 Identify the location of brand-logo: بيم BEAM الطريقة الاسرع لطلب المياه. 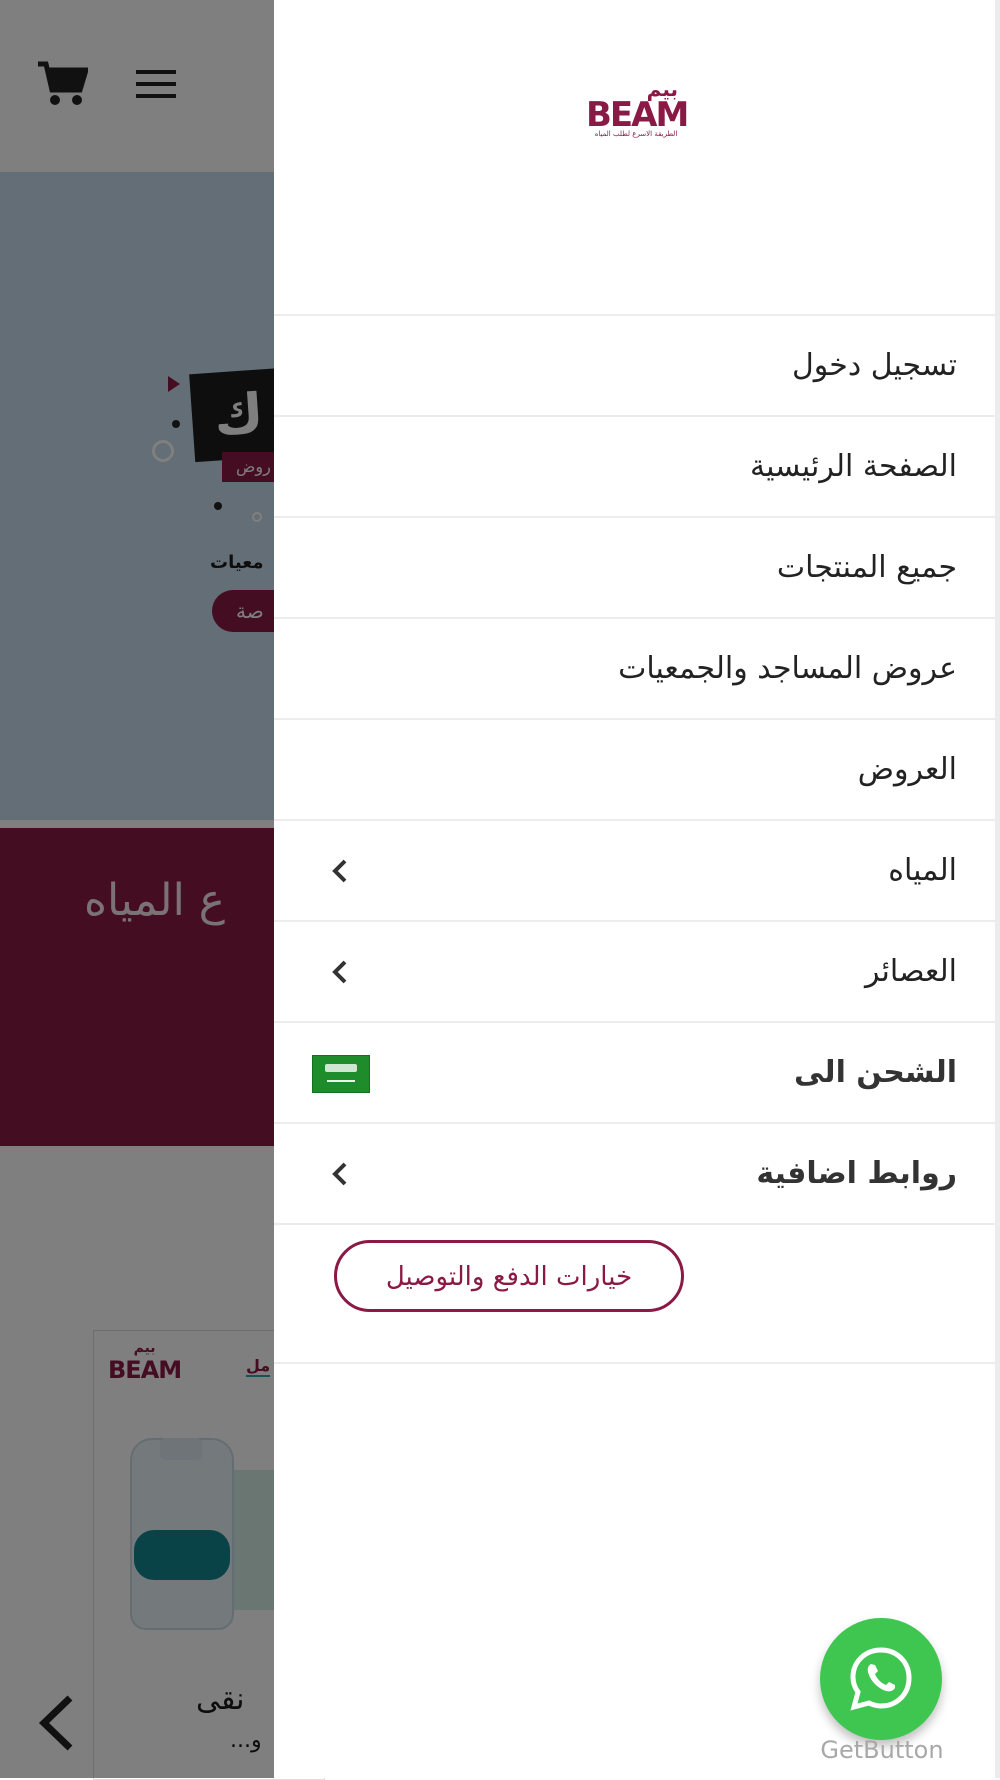
(637, 108).